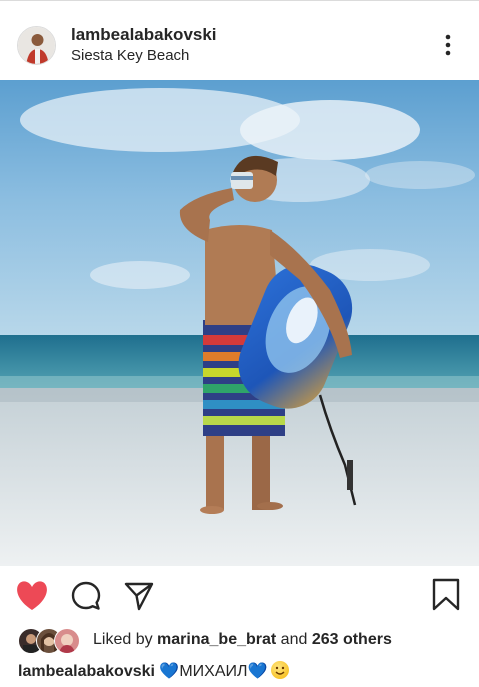 This screenshot has width=479, height=687. What do you see at coordinates (216, 639) in the screenshot?
I see `liker-username-link: marina_be_brat` at bounding box center [216, 639].